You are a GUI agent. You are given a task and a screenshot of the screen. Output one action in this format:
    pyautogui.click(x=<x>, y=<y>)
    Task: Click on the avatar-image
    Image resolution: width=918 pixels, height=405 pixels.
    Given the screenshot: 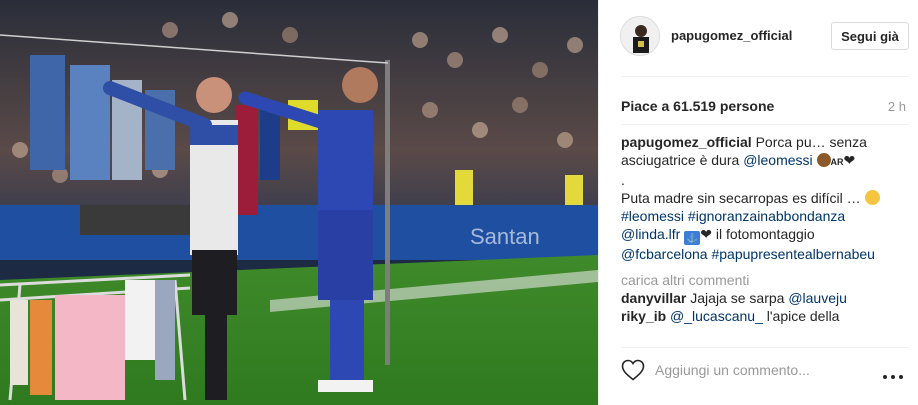 What is the action you would take?
    pyautogui.click(x=640, y=36)
    